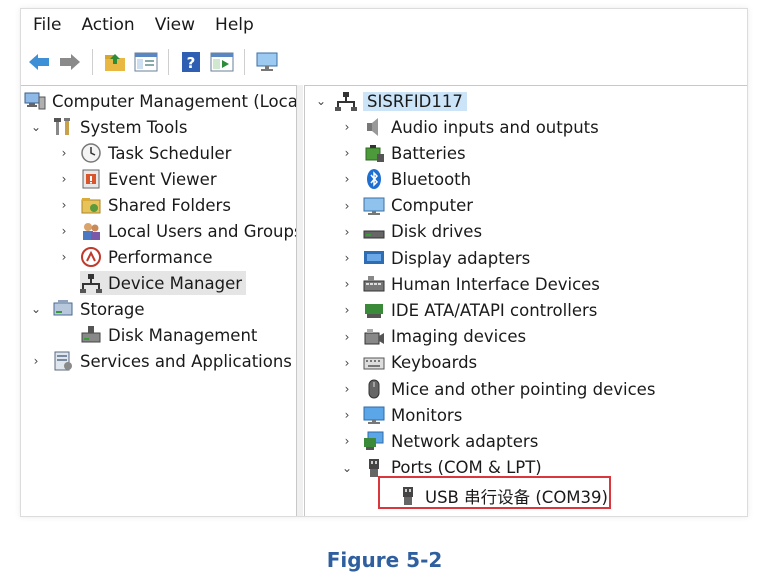 The width and height of the screenshot is (769, 584). I want to click on properties-icon, so click(222, 62).